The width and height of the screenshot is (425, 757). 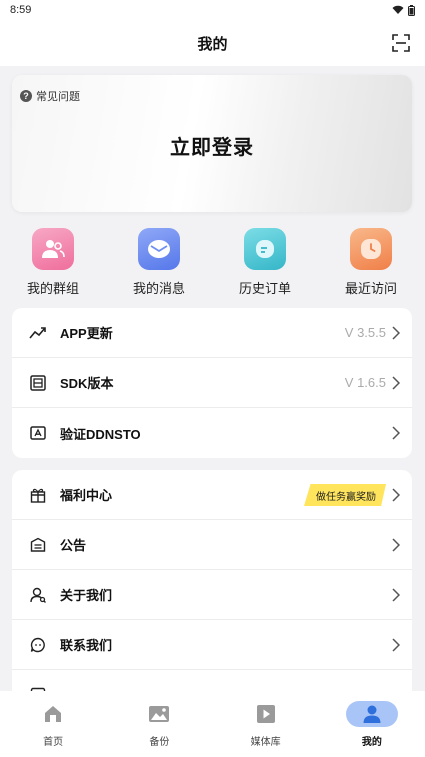 I want to click on trend-icon, so click(x=38, y=333).